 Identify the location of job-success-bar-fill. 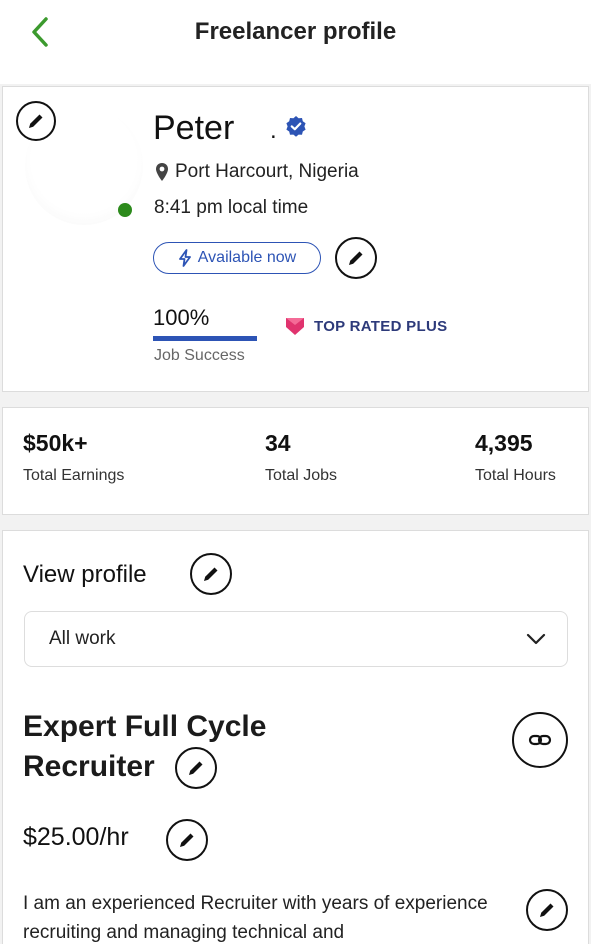
(205, 338).